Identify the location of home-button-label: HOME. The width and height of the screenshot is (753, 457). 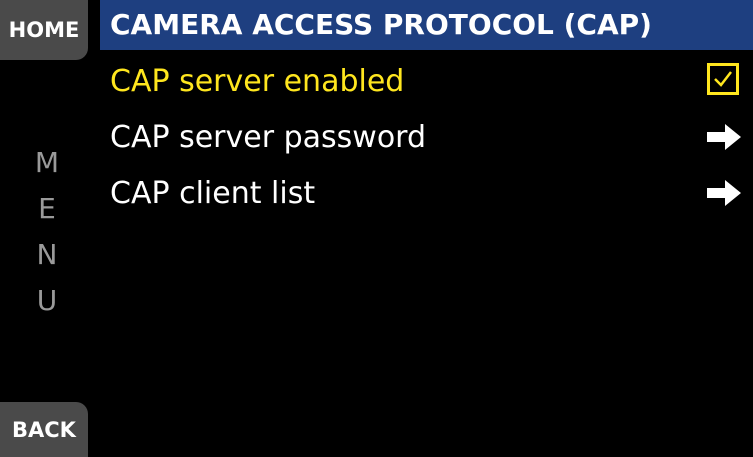
(44, 30).